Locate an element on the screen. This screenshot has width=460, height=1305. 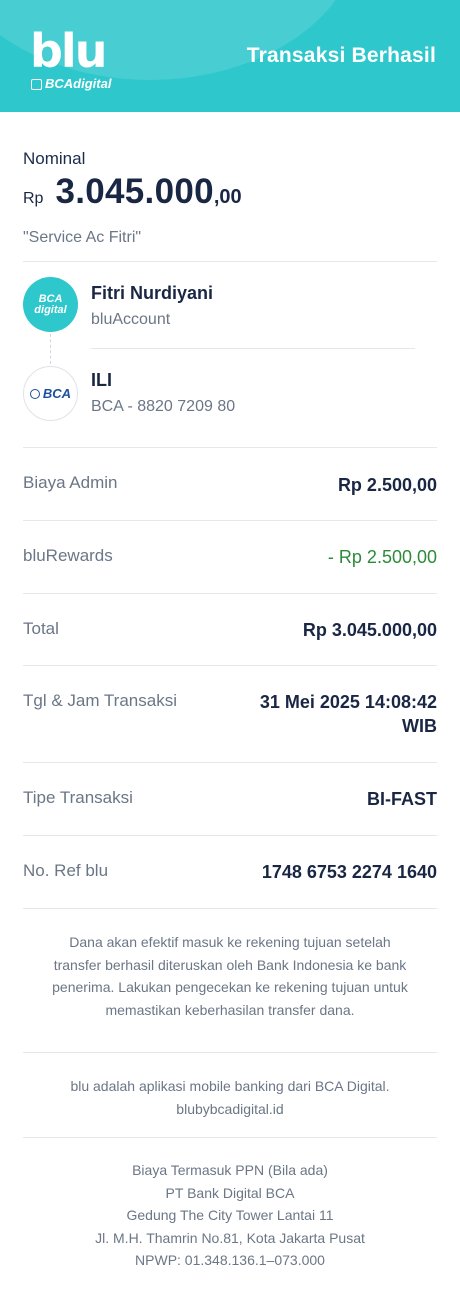
sender-avatar-line2: digital is located at coordinates (50, 309).